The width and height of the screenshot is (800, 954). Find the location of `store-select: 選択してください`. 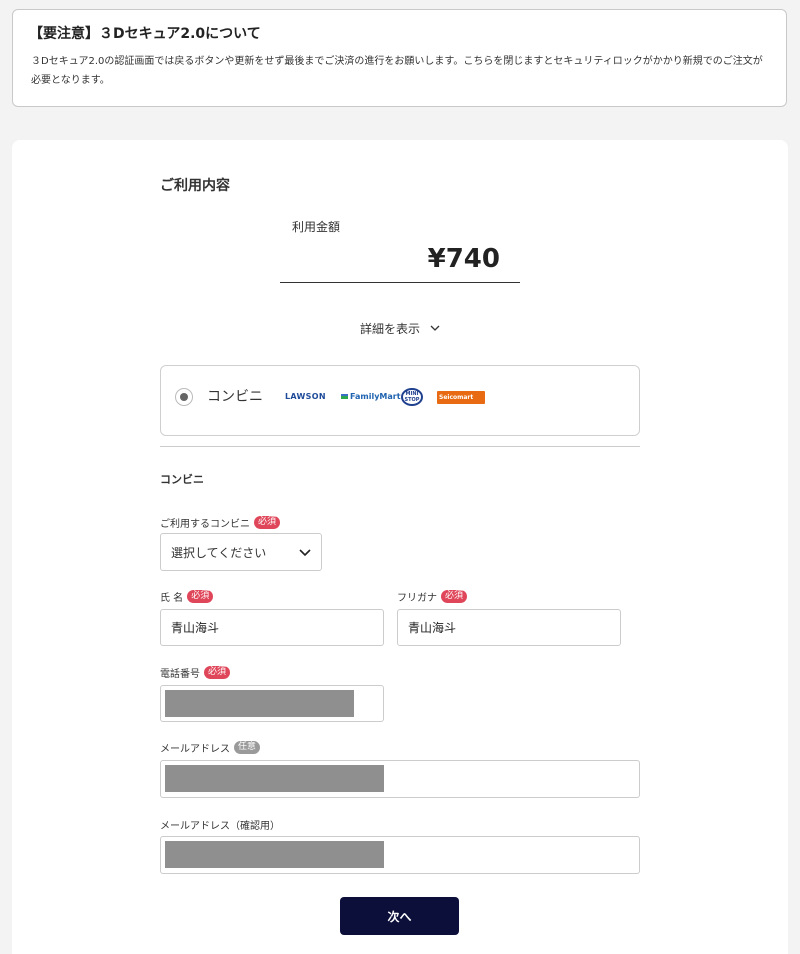

store-select: 選択してください is located at coordinates (241, 552).